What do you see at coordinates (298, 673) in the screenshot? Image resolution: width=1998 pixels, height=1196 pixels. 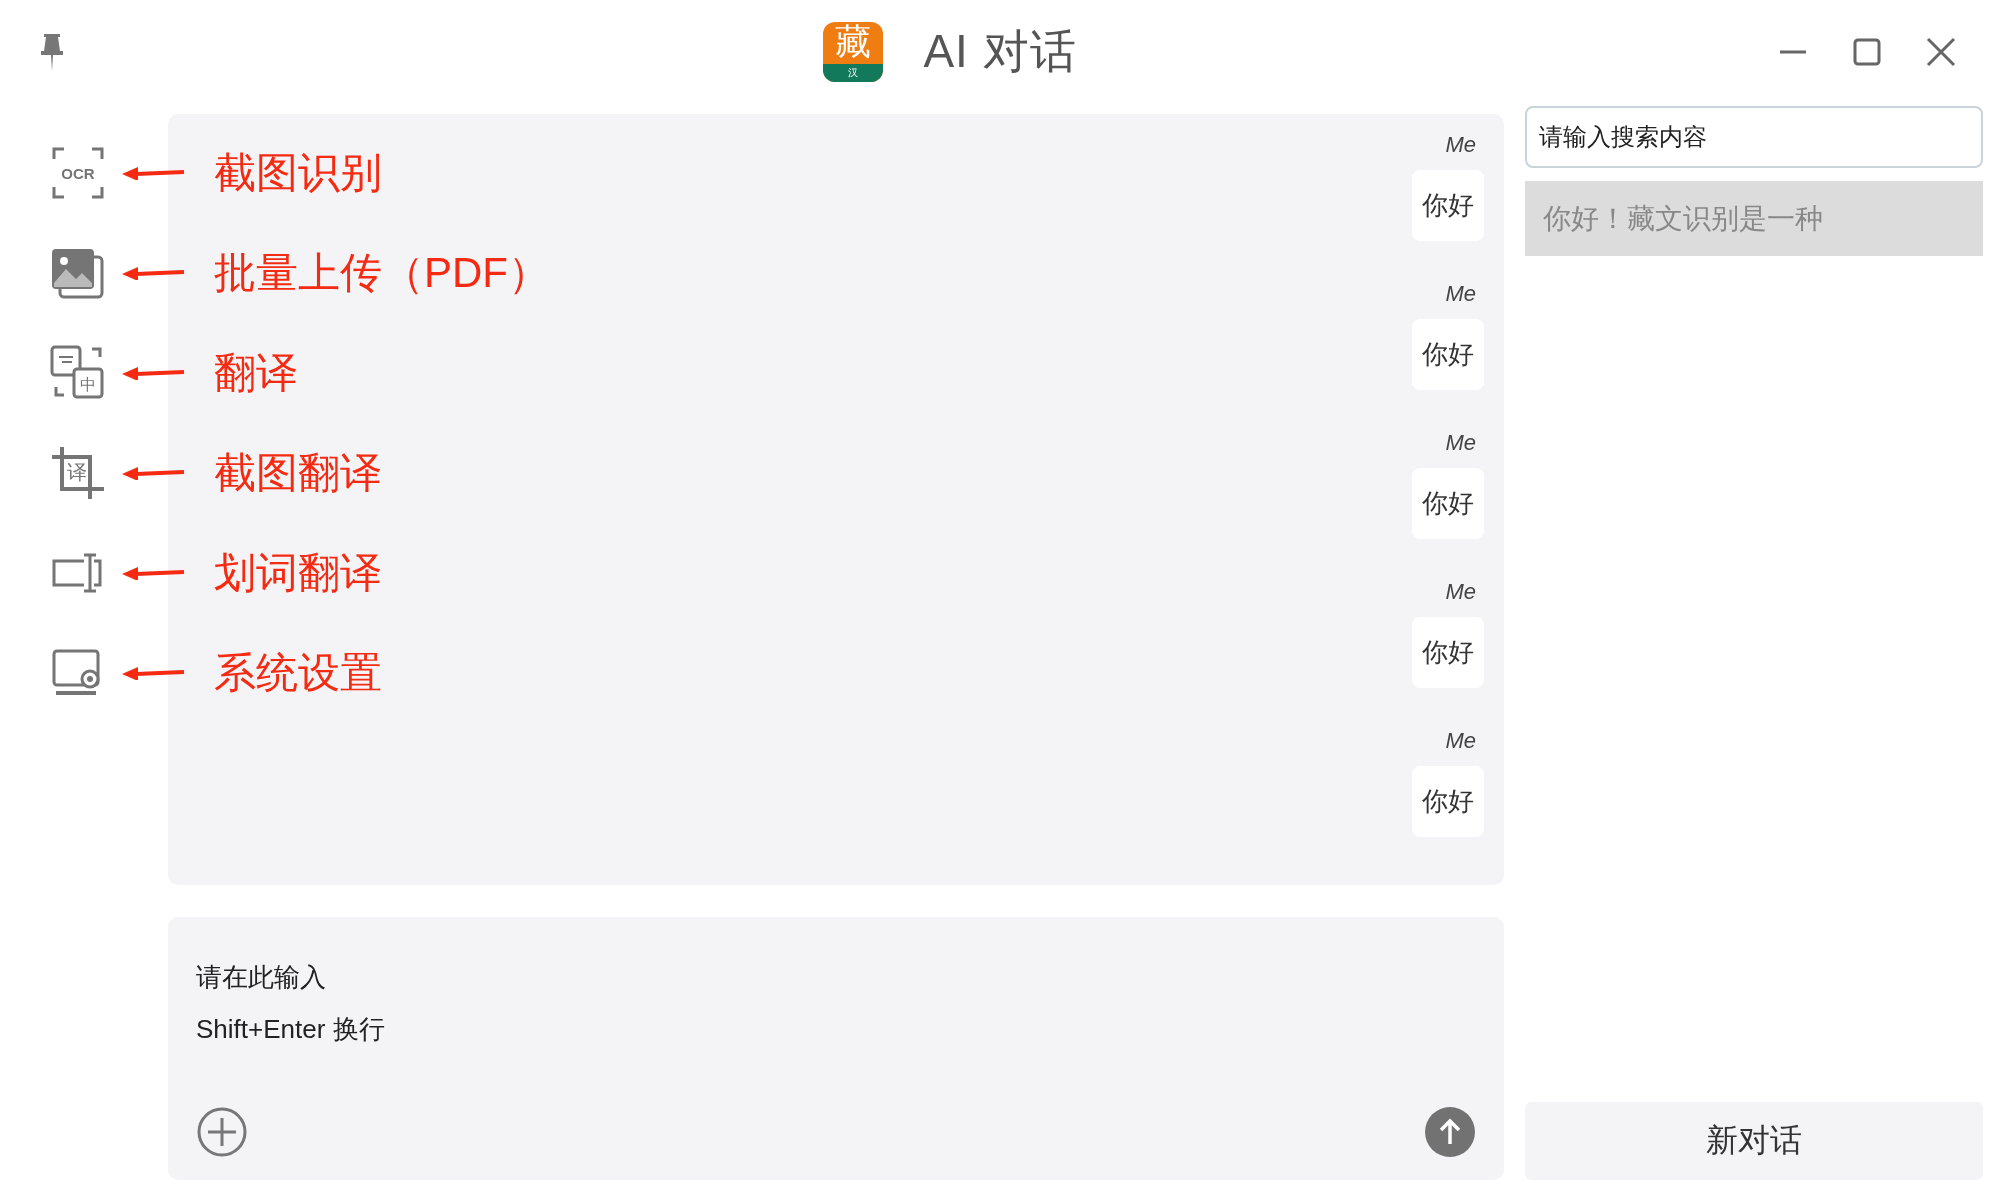 I see `annotation-label: 系统设置` at bounding box center [298, 673].